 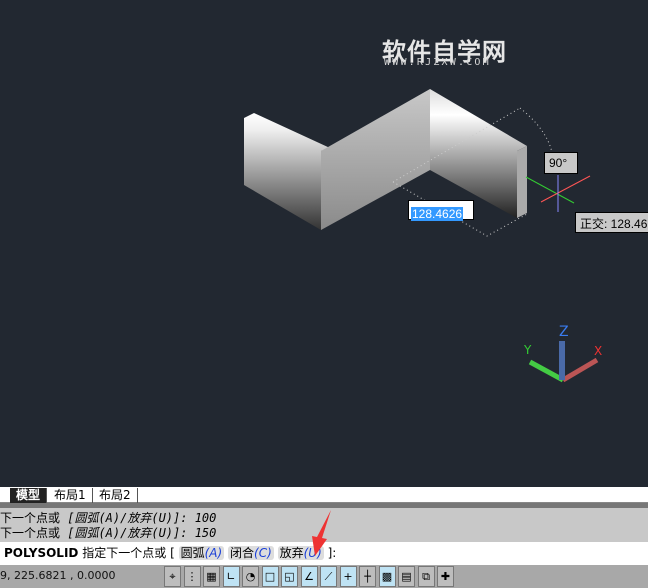 I want to click on watermark-url: WWW.RJZXW.COM, so click(x=437, y=62).